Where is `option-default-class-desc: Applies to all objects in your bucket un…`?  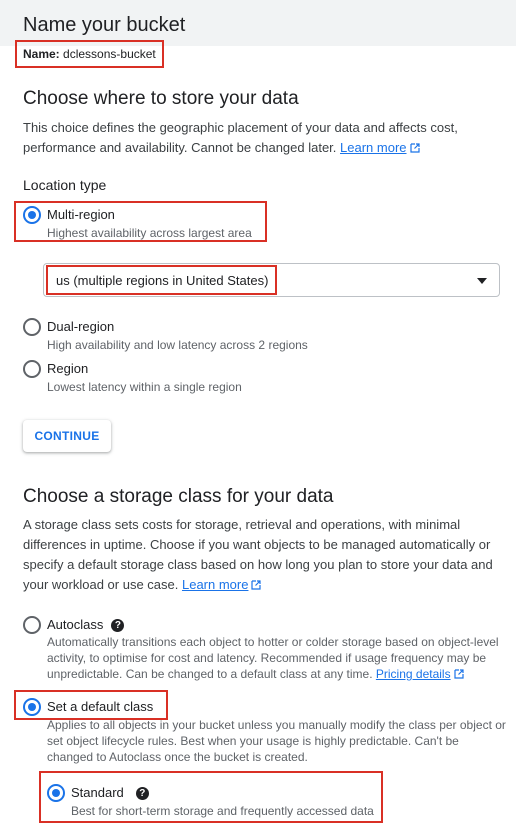 option-default-class-desc: Applies to all objects in your bucket un… is located at coordinates (276, 741).